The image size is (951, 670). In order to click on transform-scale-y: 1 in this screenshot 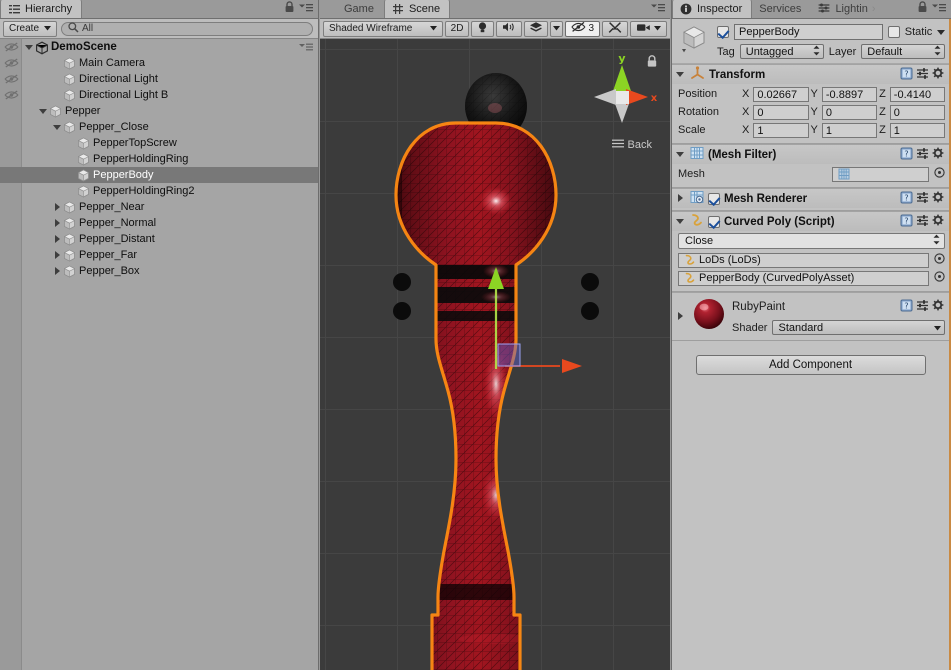, I will do `click(849, 130)`.